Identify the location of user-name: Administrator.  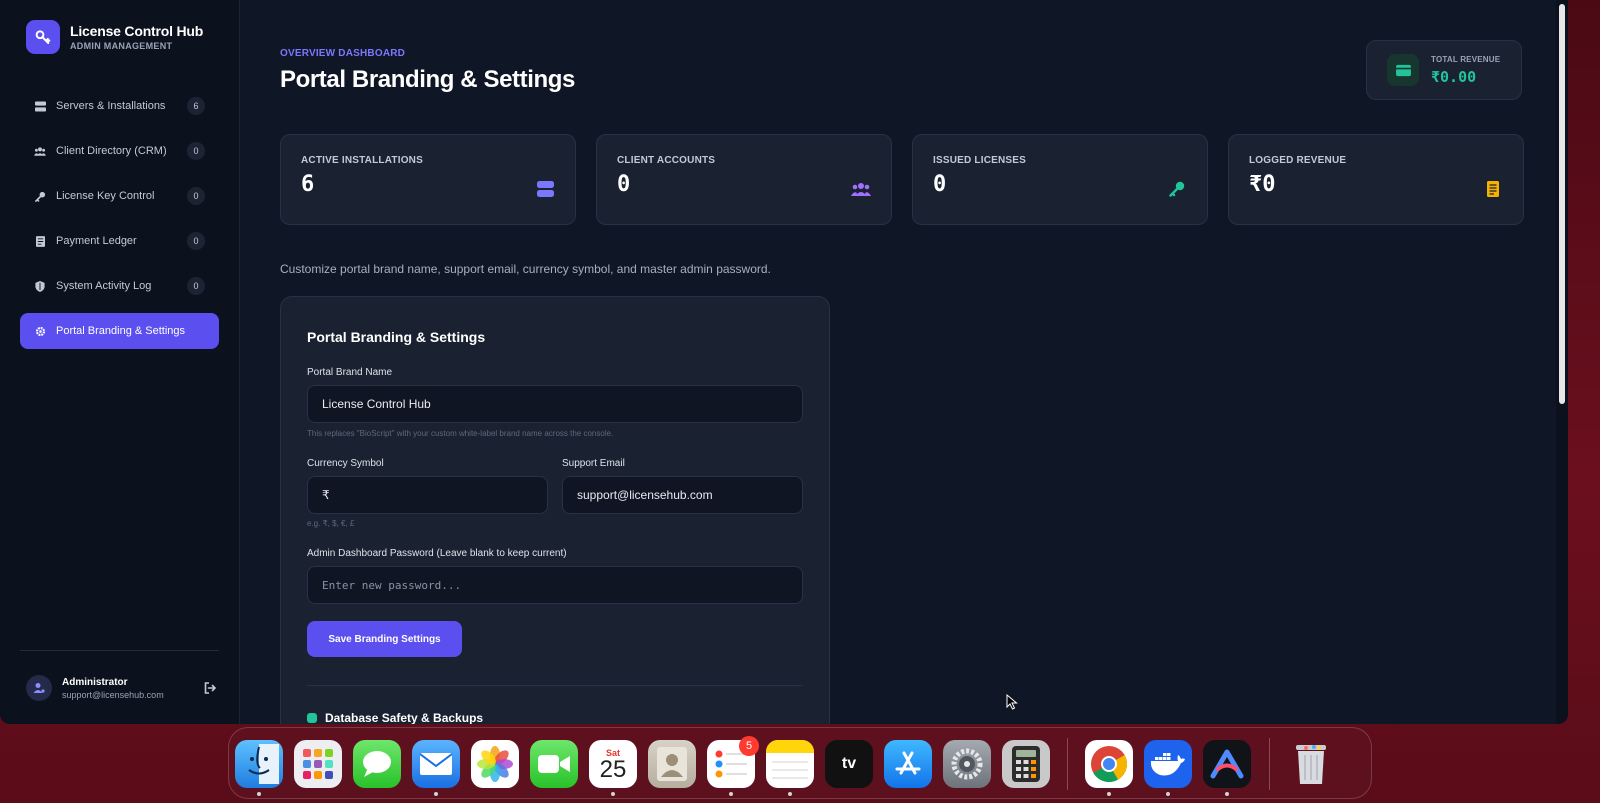
(95, 682).